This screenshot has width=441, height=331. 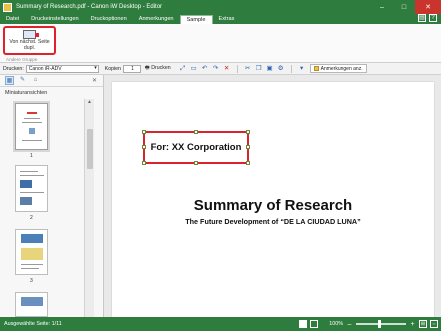 What do you see at coordinates (336, 324) in the screenshot?
I see `zoom-level: 100%` at bounding box center [336, 324].